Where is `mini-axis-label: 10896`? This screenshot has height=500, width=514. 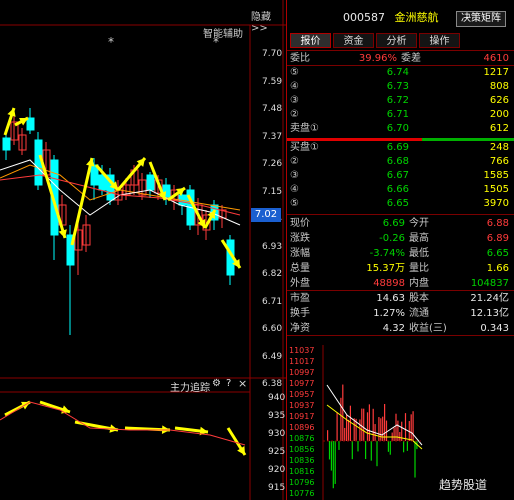
mini-axis-label: 10896 is located at coordinates (301, 427).